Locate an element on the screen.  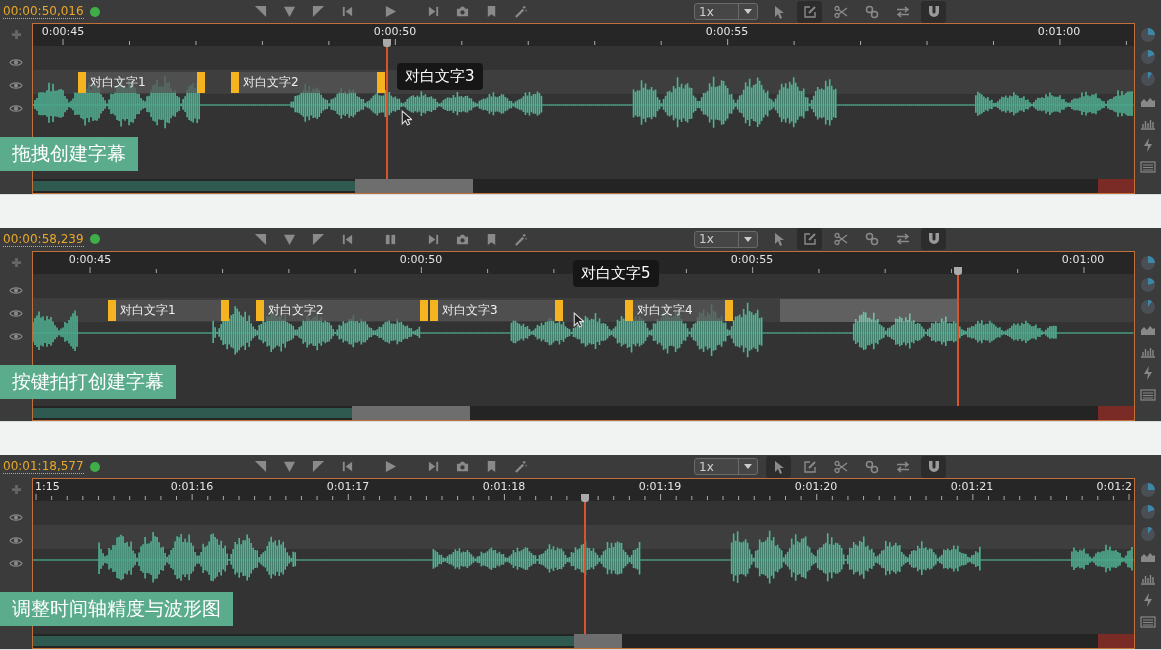
pause-icon is located at coordinates (390, 239).